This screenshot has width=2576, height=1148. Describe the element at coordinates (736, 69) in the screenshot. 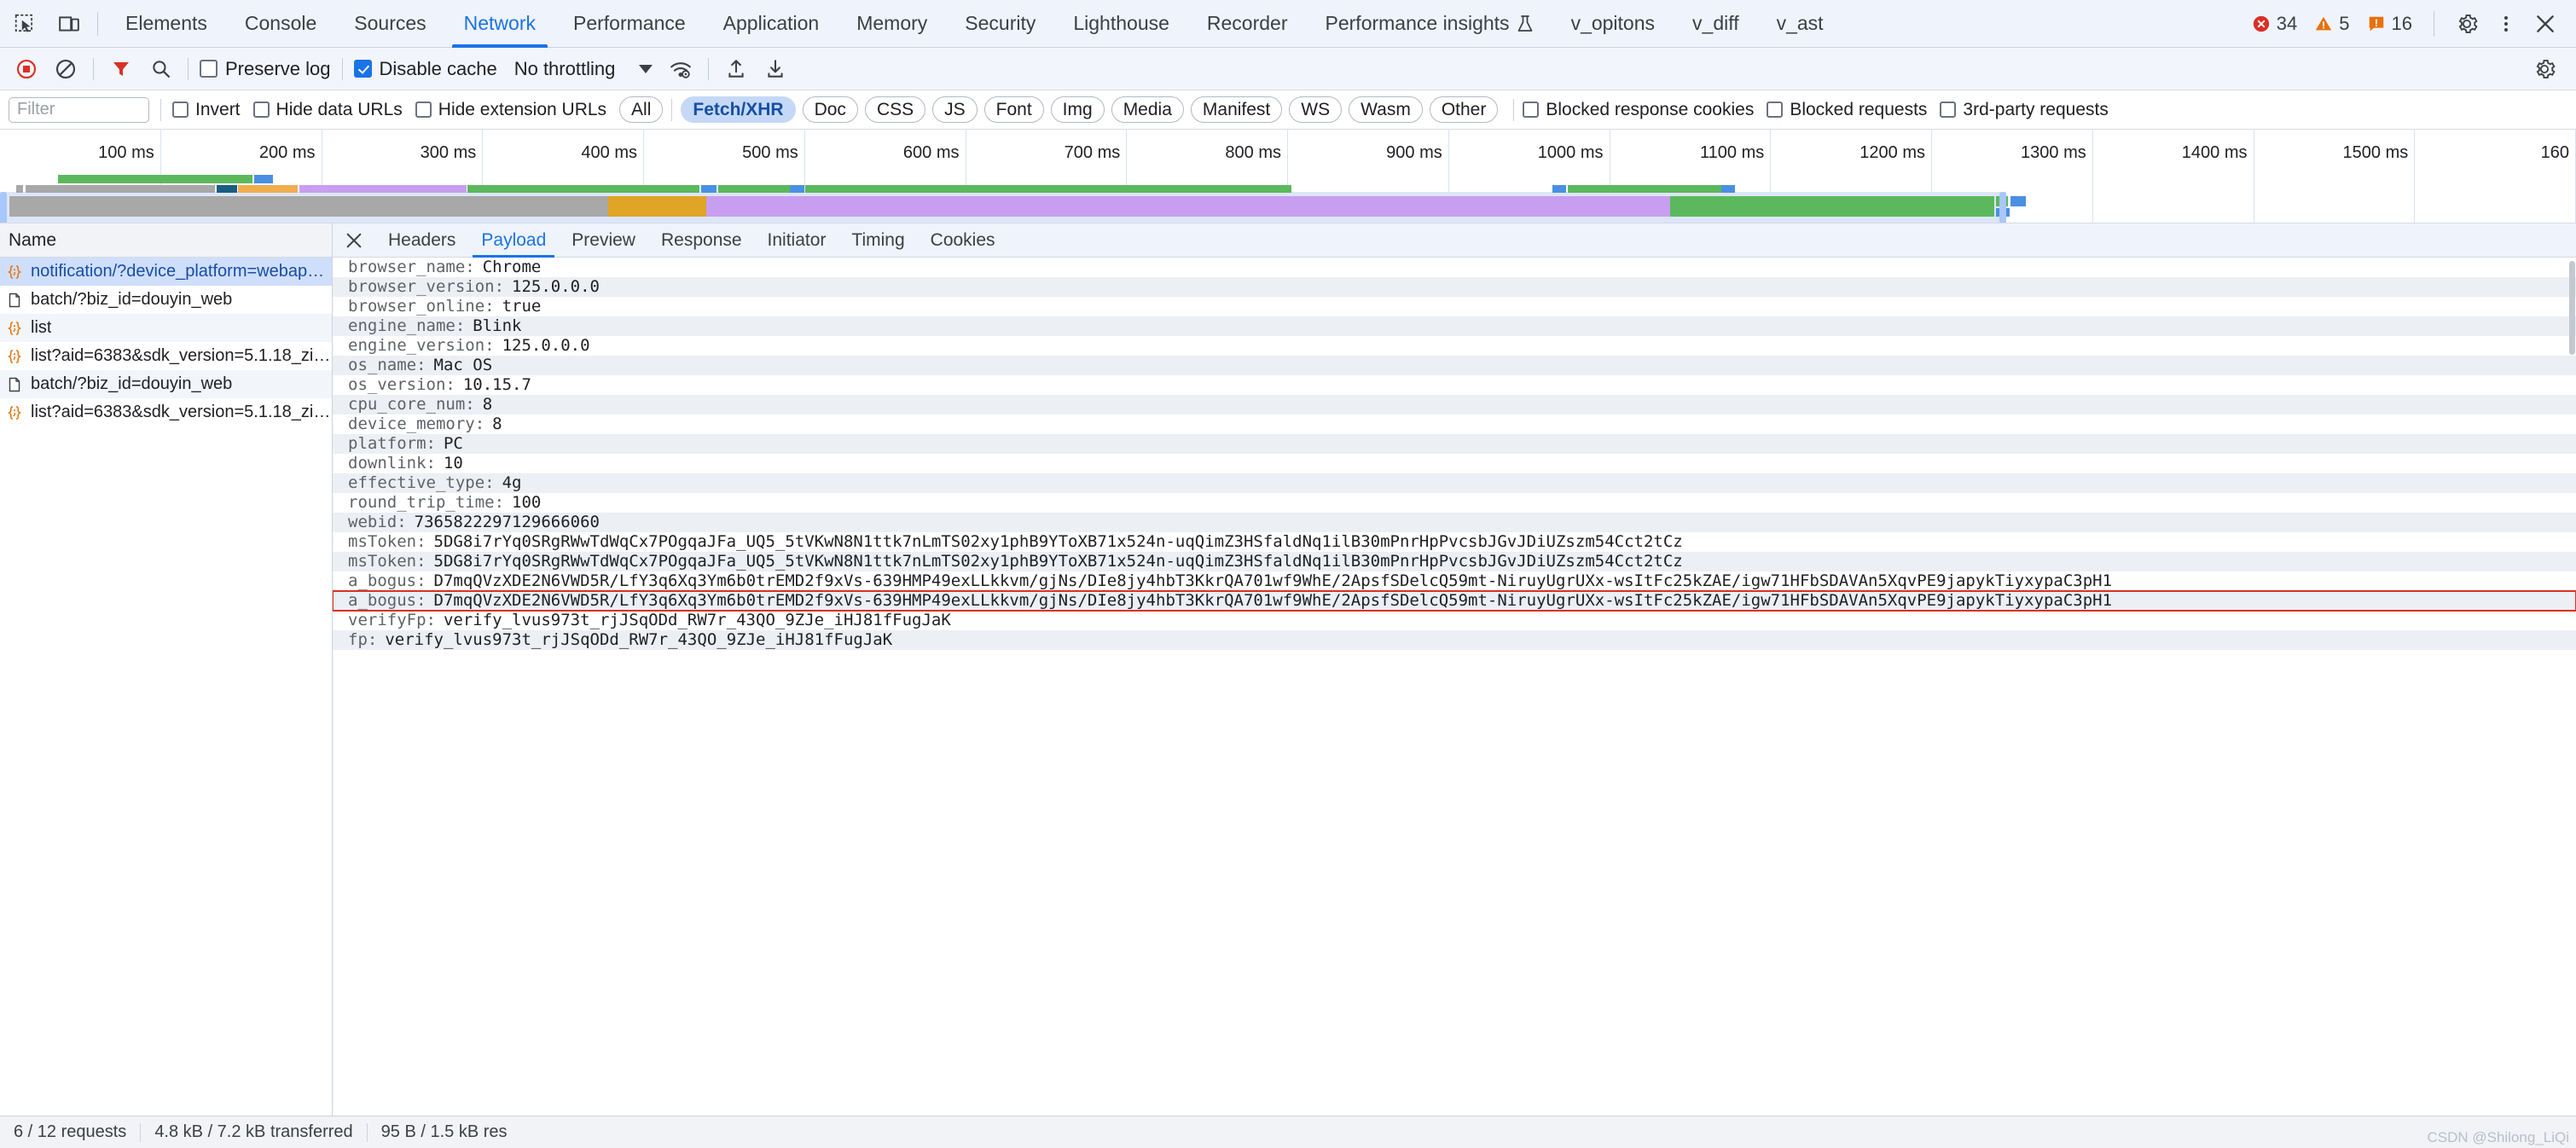

I see `upload-arrow-icon` at that location.